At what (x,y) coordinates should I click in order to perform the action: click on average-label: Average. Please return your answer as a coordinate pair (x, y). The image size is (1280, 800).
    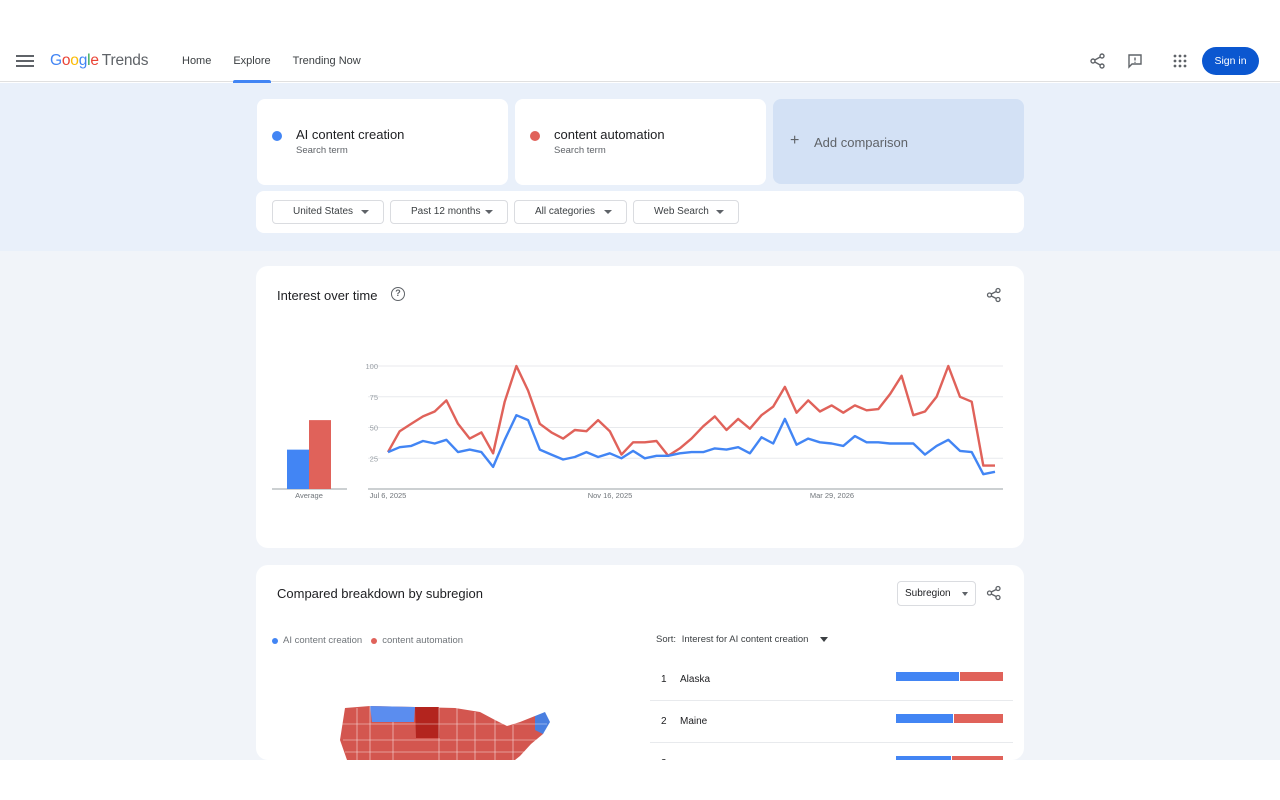
    Looking at the image, I should click on (309, 495).